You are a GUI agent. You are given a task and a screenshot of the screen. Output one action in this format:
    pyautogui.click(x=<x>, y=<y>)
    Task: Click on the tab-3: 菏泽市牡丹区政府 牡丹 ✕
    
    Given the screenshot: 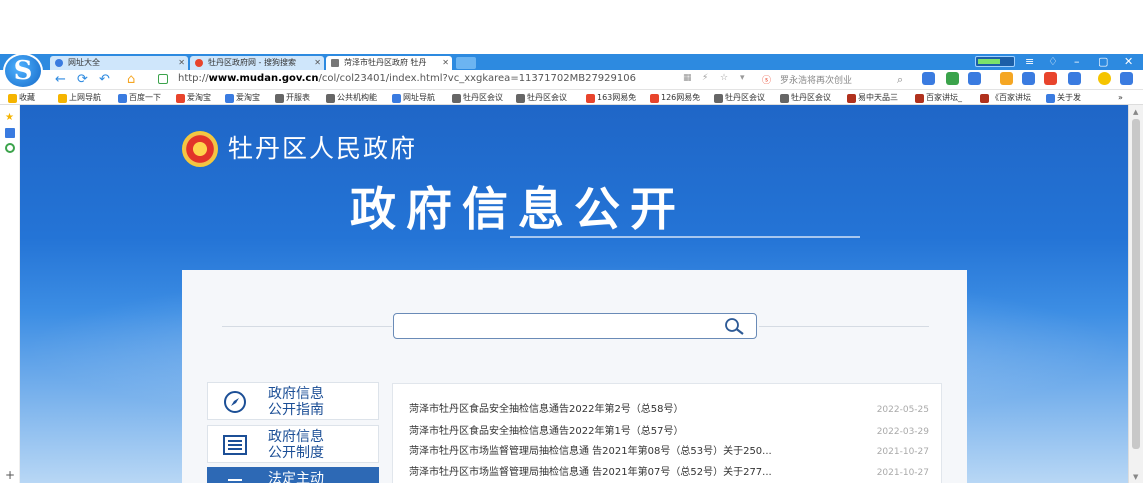 What is the action you would take?
    pyautogui.click(x=389, y=63)
    